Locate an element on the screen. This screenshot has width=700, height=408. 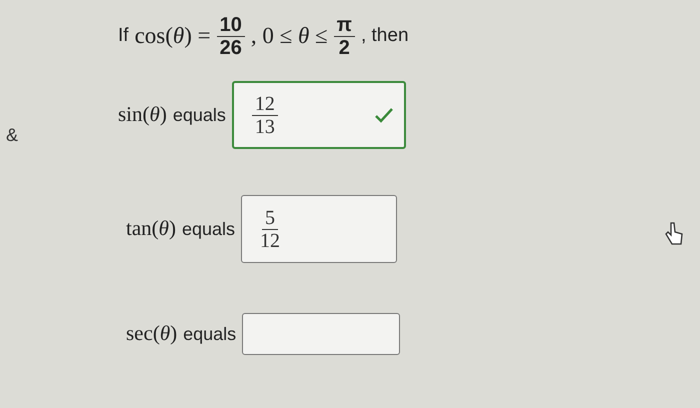
function-label: tan(θ) is located at coordinates (151, 228).